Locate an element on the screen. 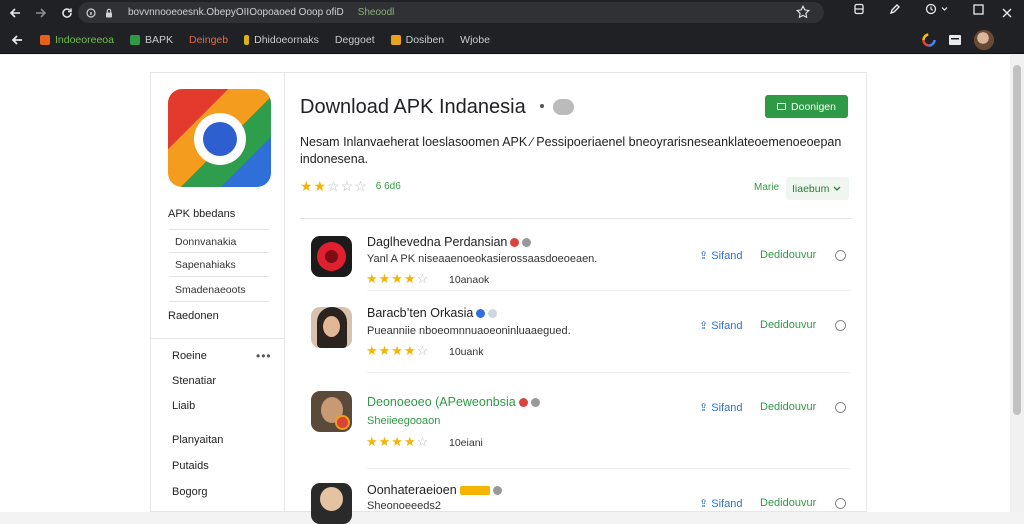 The width and height of the screenshot is (1024, 524). bookmark-item: Dhidoeornaks is located at coordinates (281, 40).